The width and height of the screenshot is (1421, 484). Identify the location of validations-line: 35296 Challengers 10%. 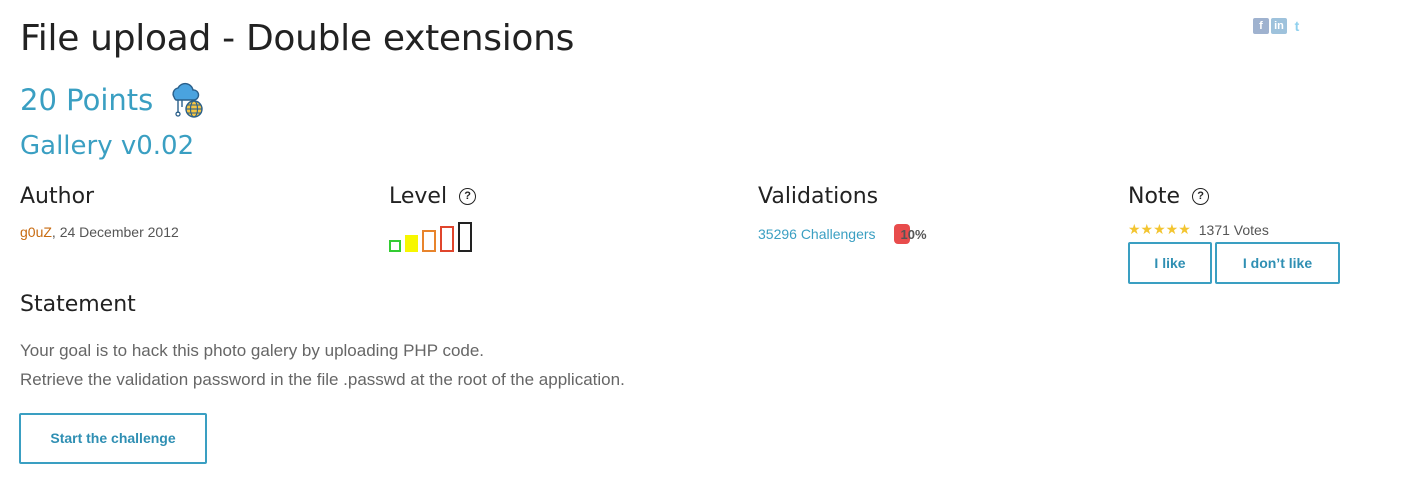
(842, 234).